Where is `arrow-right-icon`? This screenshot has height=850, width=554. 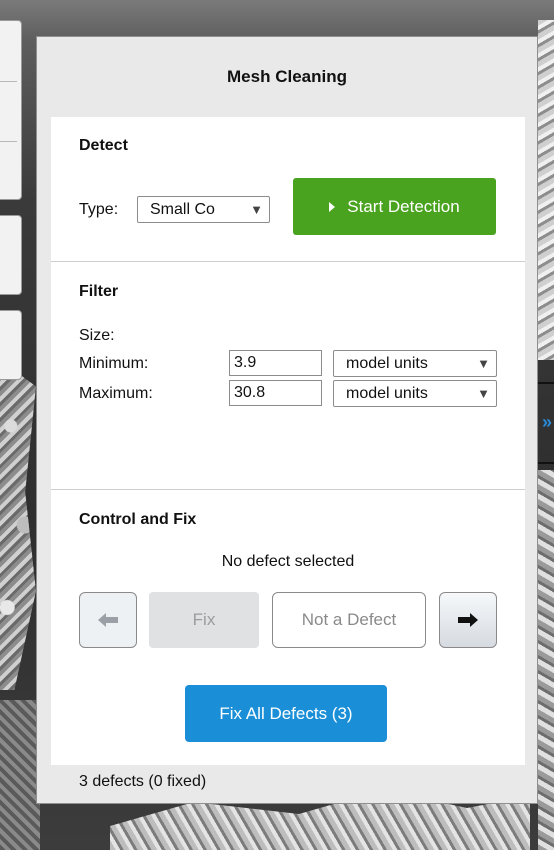 arrow-right-icon is located at coordinates (468, 620).